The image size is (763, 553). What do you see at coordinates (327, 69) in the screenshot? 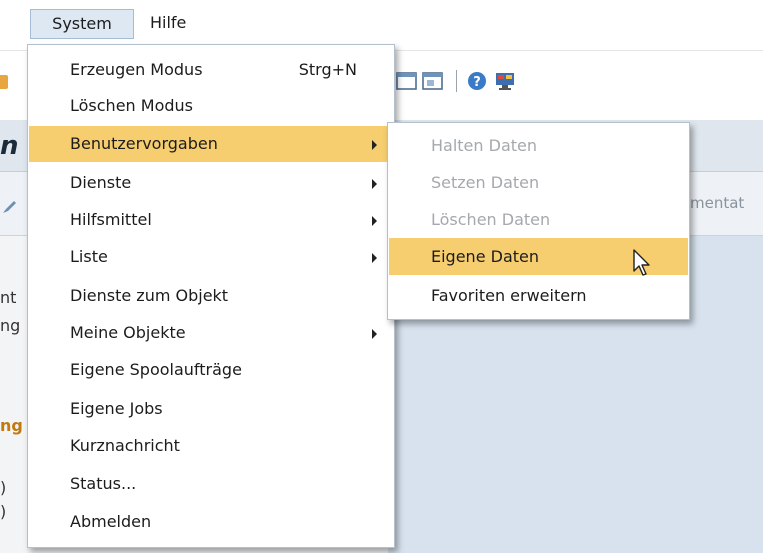
I see `menu-item-shortcut: Strg+N` at bounding box center [327, 69].